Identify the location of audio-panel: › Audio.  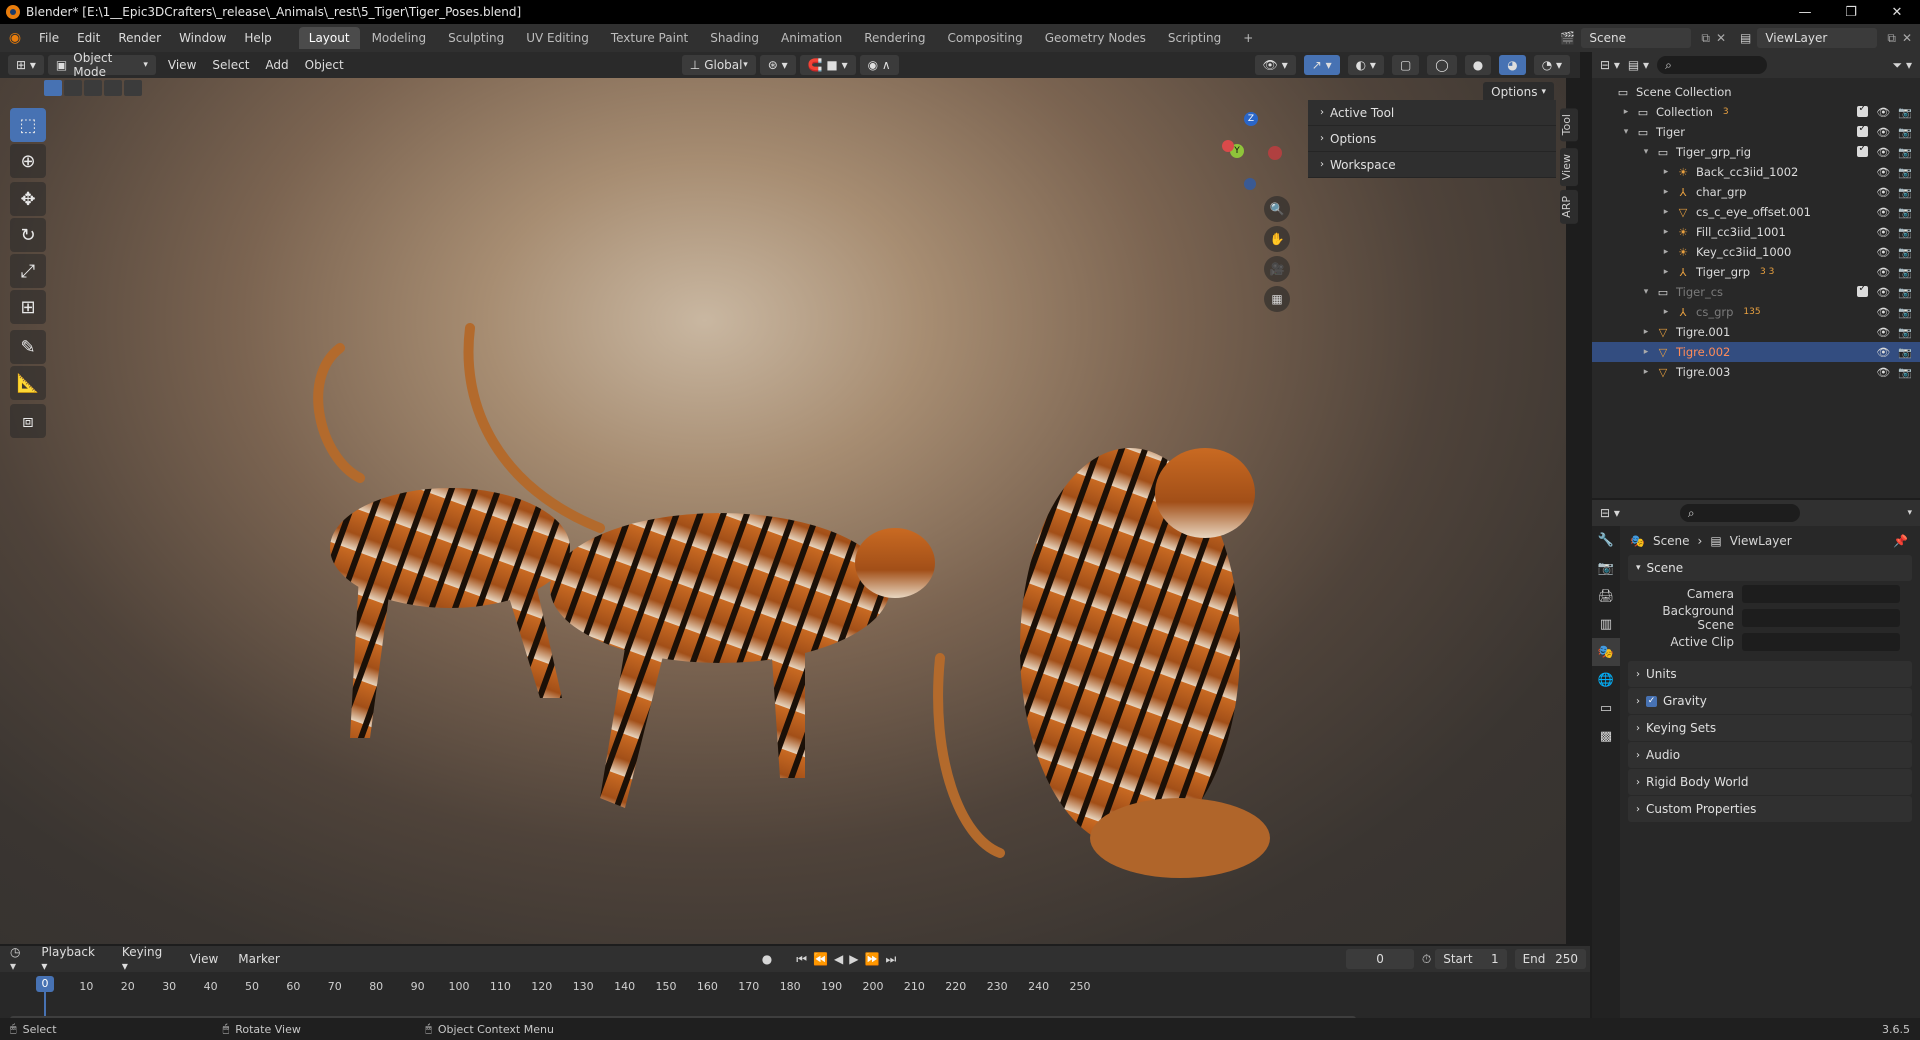
(1770, 755).